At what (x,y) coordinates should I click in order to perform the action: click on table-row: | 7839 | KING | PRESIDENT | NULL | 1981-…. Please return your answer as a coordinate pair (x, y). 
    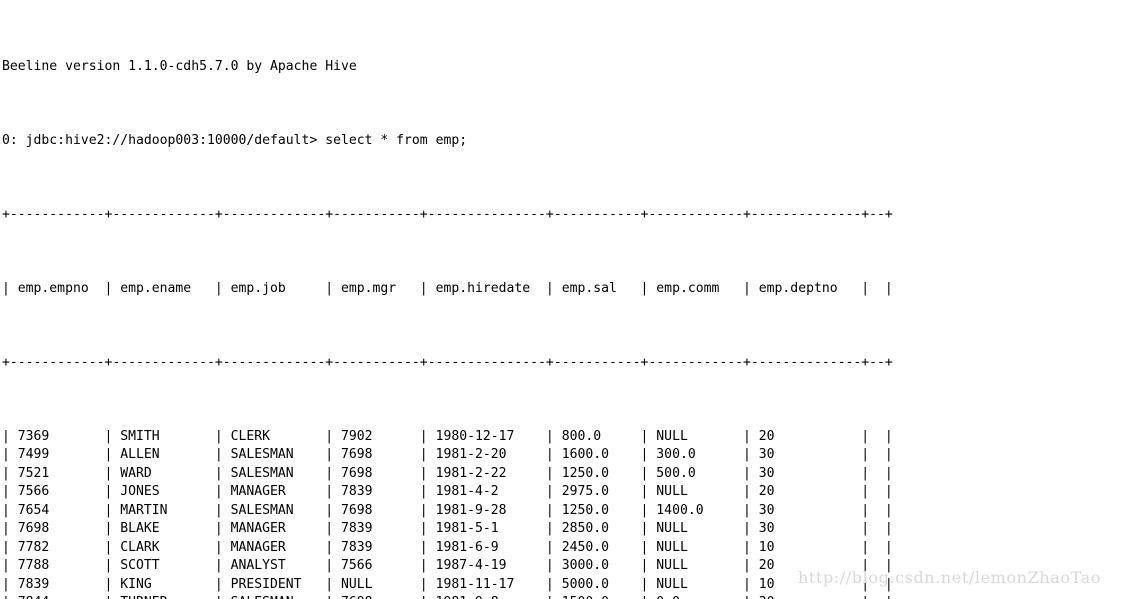
    Looking at the image, I should click on (447, 584).